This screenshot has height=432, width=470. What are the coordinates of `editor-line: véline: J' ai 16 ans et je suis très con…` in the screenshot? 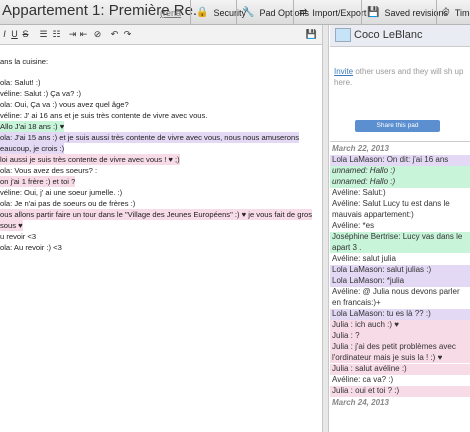 It's located at (103, 115).